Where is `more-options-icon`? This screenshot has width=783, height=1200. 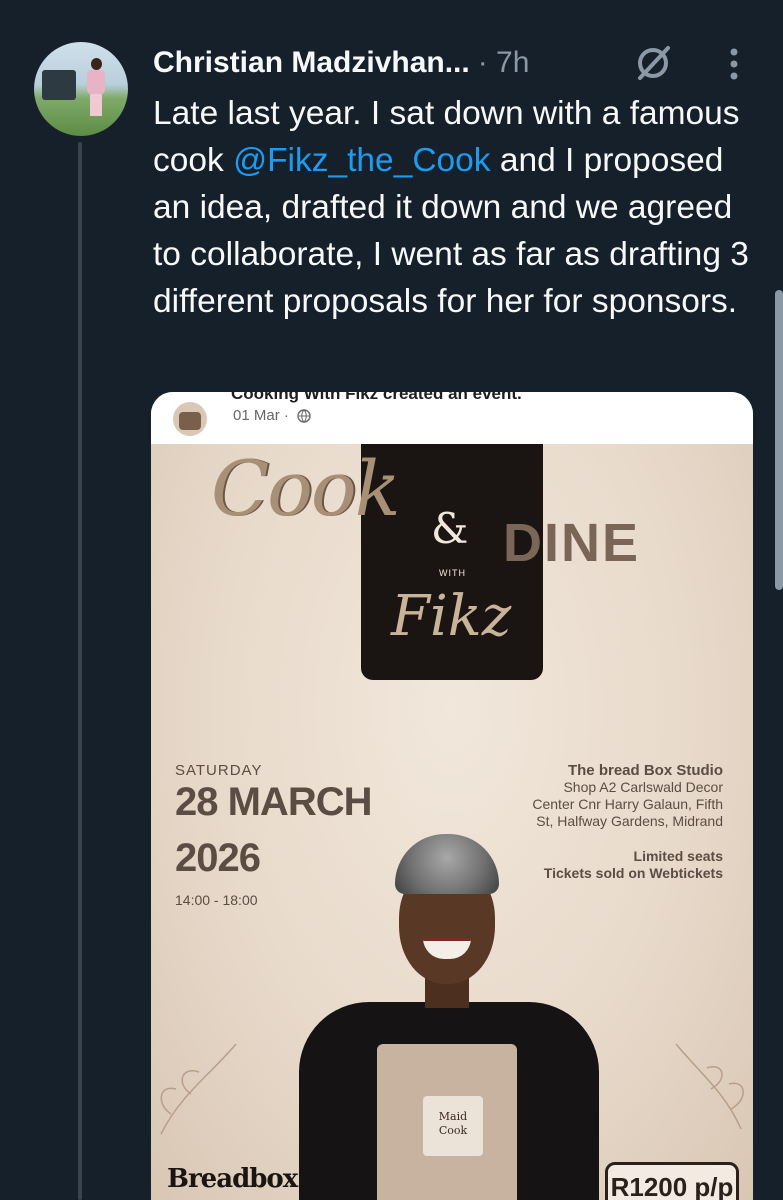 more-options-icon is located at coordinates (734, 64).